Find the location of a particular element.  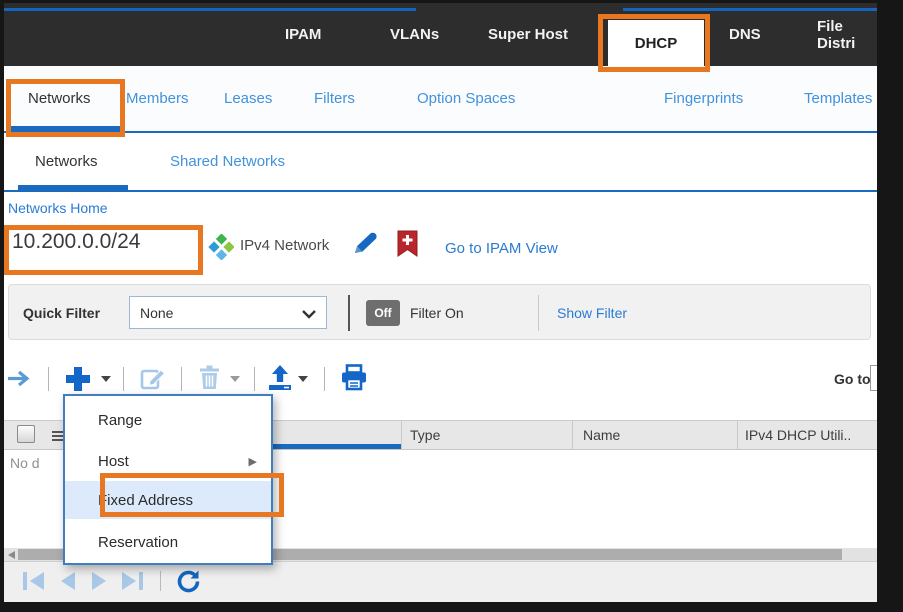

networks-tab-strip: Networks Shared Networks is located at coordinates (440, 162).